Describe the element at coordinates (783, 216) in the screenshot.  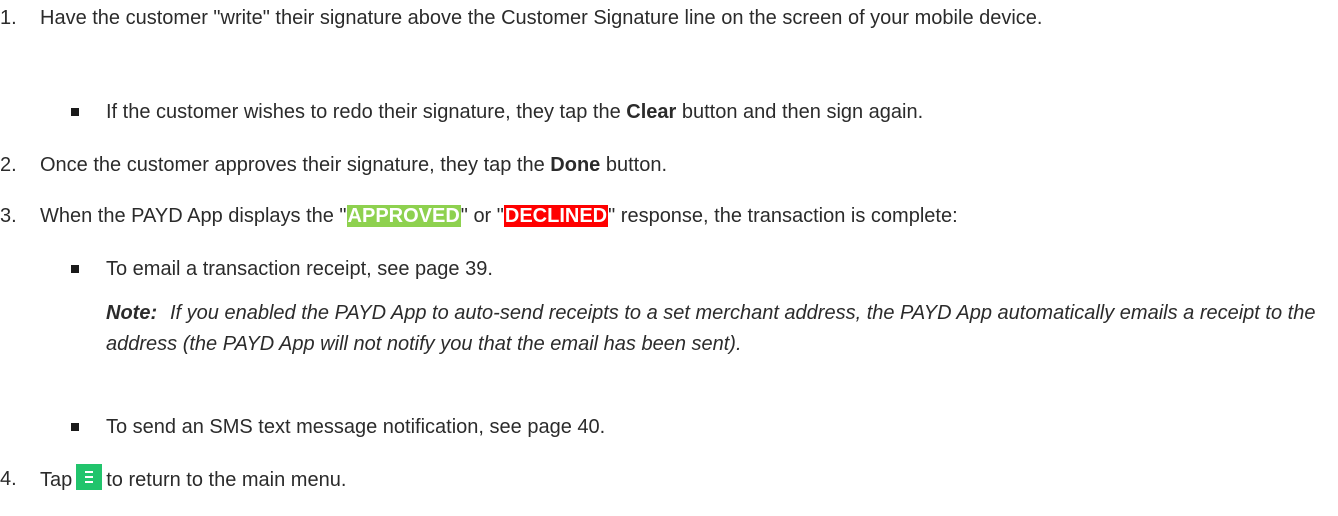
I see `step-text-after: " response, the transaction is complete:` at that location.